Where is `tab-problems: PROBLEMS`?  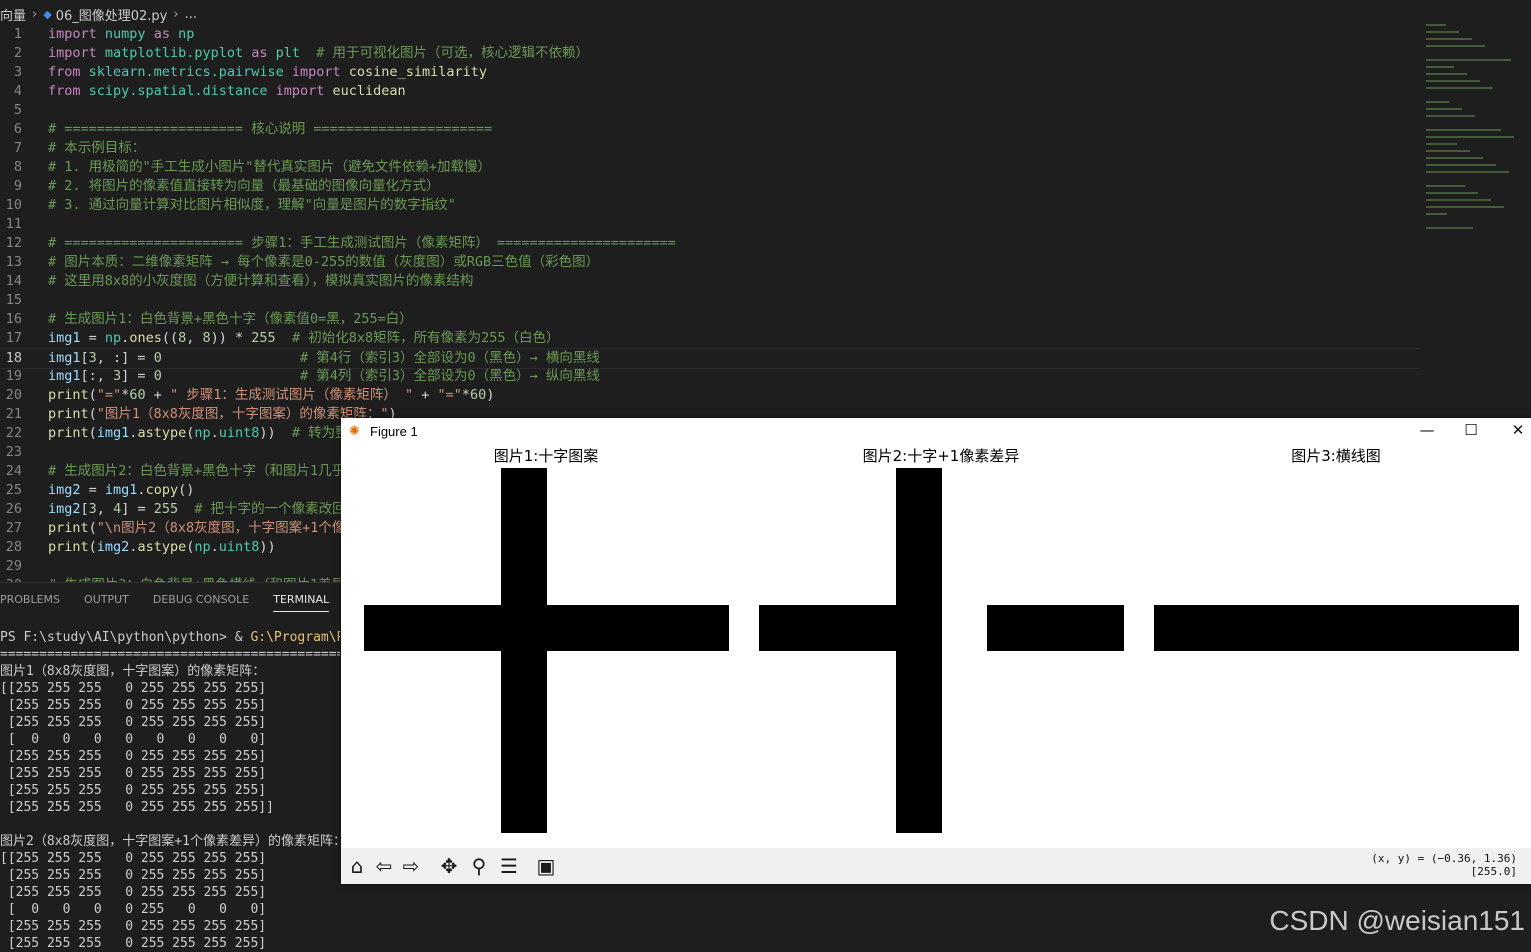
tab-problems: PROBLEMS is located at coordinates (30, 602).